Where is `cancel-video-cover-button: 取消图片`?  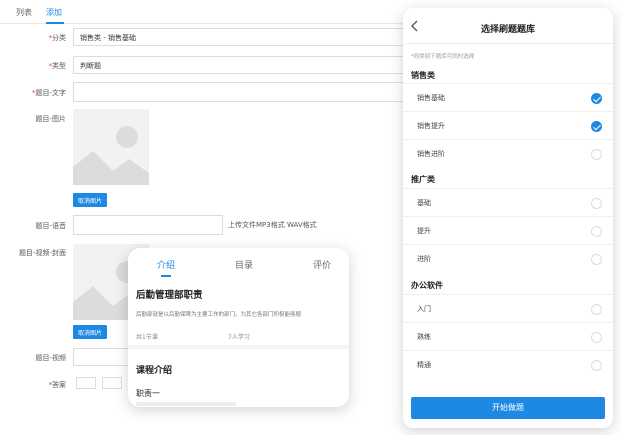
cancel-video-cover-button: 取消图片 is located at coordinates (90, 332).